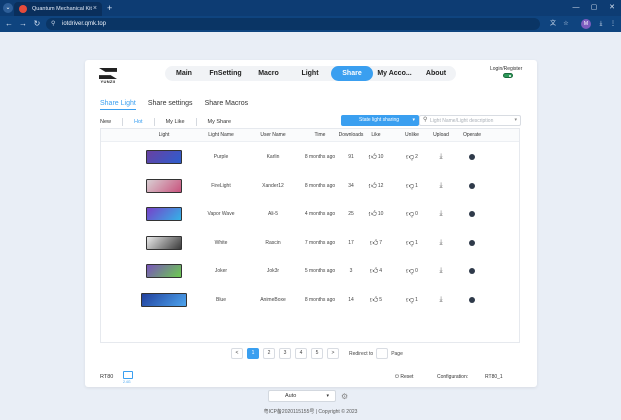 This screenshot has height=420, width=621. What do you see at coordinates (412, 135) in the screenshot?
I see `col-header-unlike: Unlike` at bounding box center [412, 135].